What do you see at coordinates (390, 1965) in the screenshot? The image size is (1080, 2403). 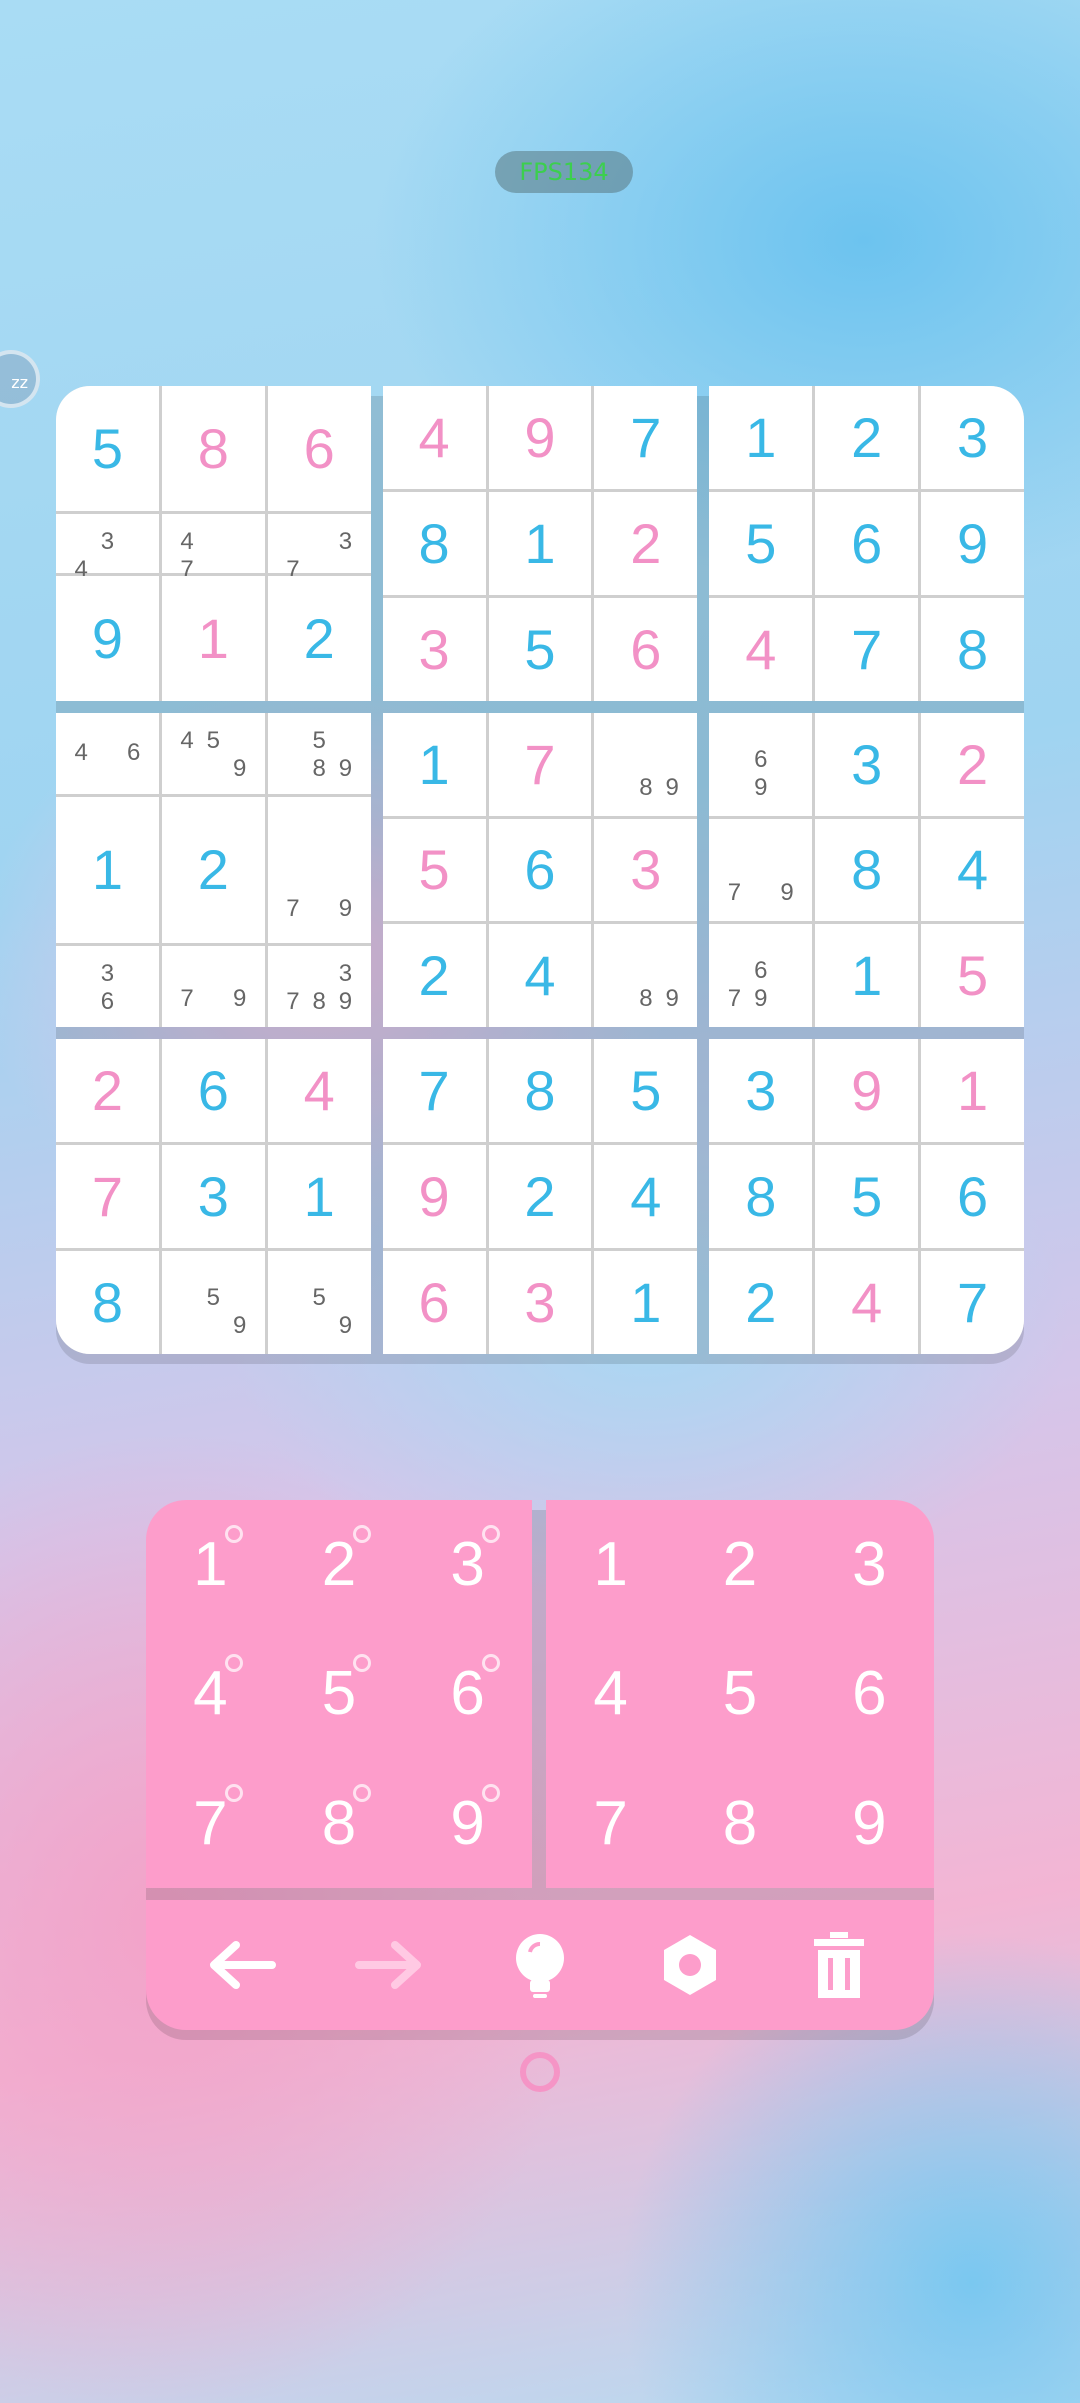 I see `redo-button` at bounding box center [390, 1965].